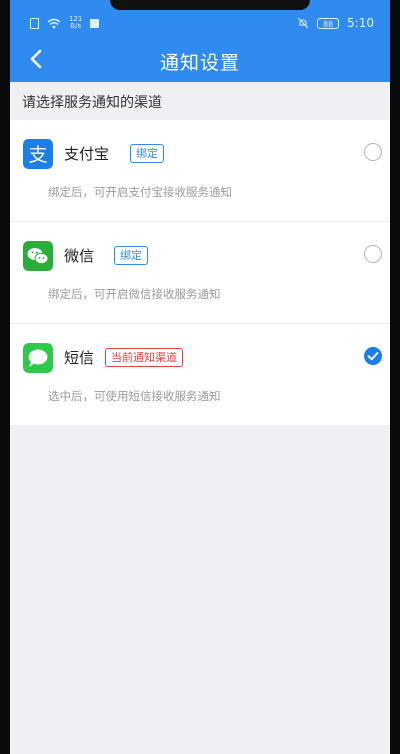  I want to click on status-right: 88 5:10, so click(335, 23).